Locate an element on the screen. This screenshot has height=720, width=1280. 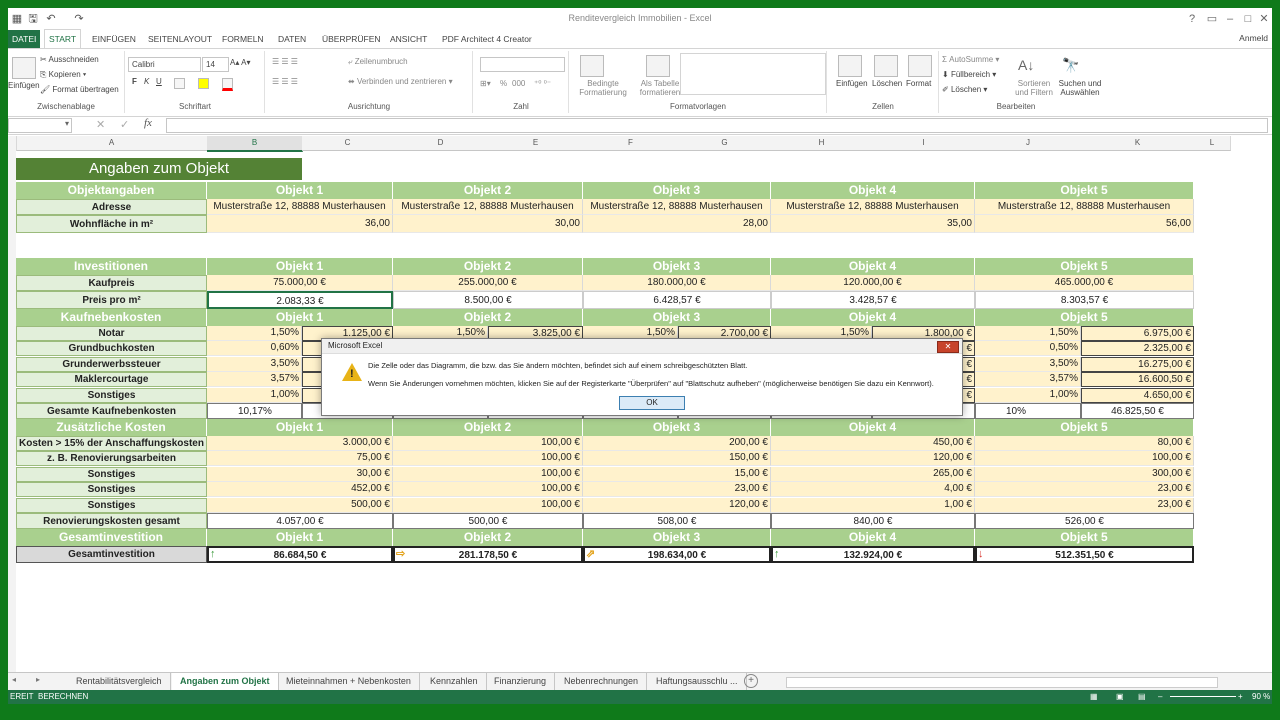
renovierung-total-cell: 508,00 € is located at coordinates (677, 521).